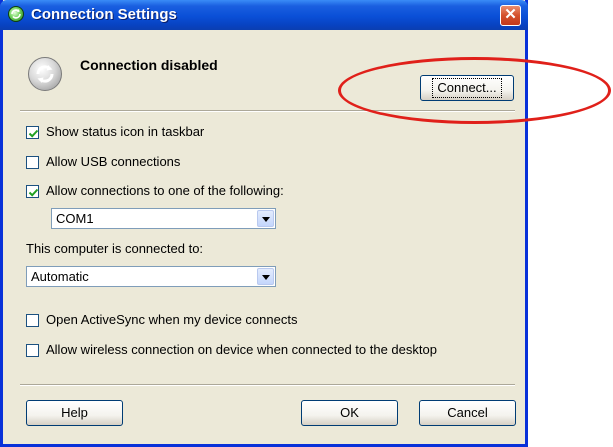  What do you see at coordinates (32, 162) in the screenshot?
I see `allow-usb-checkbox` at bounding box center [32, 162].